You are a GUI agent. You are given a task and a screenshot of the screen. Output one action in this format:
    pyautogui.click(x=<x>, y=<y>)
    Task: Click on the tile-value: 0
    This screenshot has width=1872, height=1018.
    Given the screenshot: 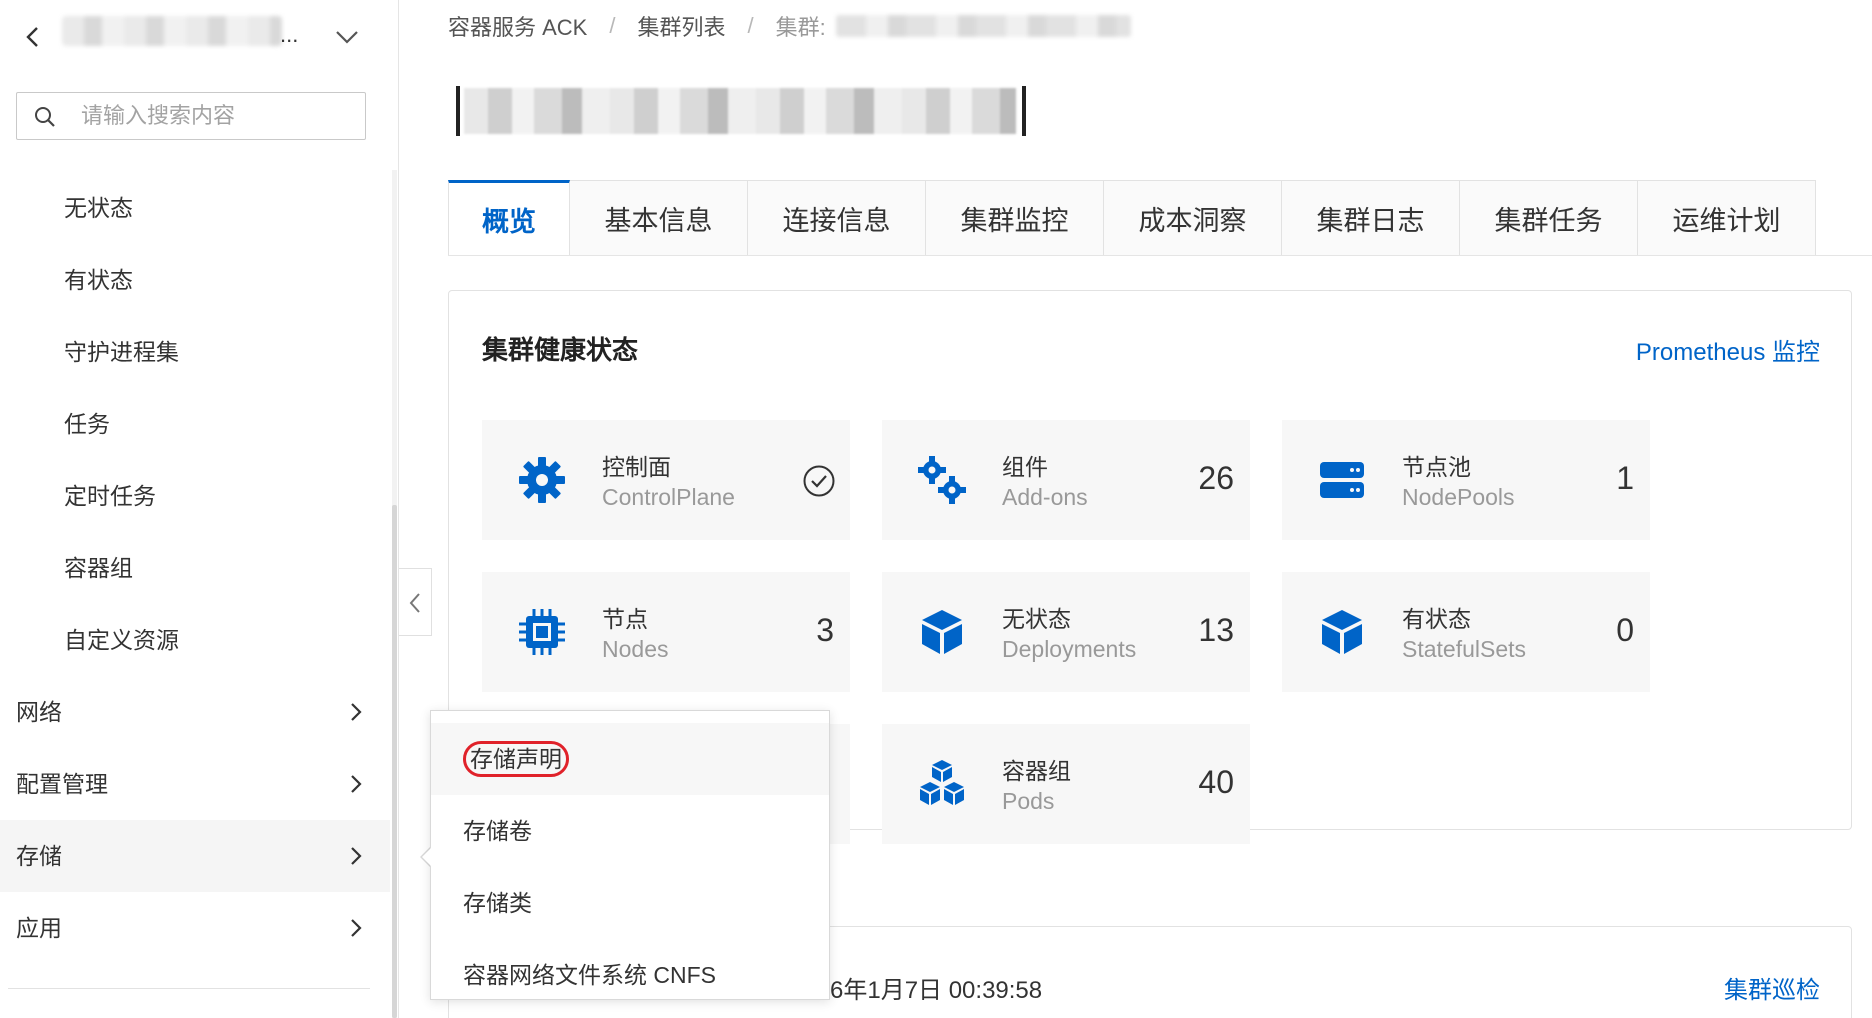 What is the action you would take?
    pyautogui.click(x=1625, y=630)
    